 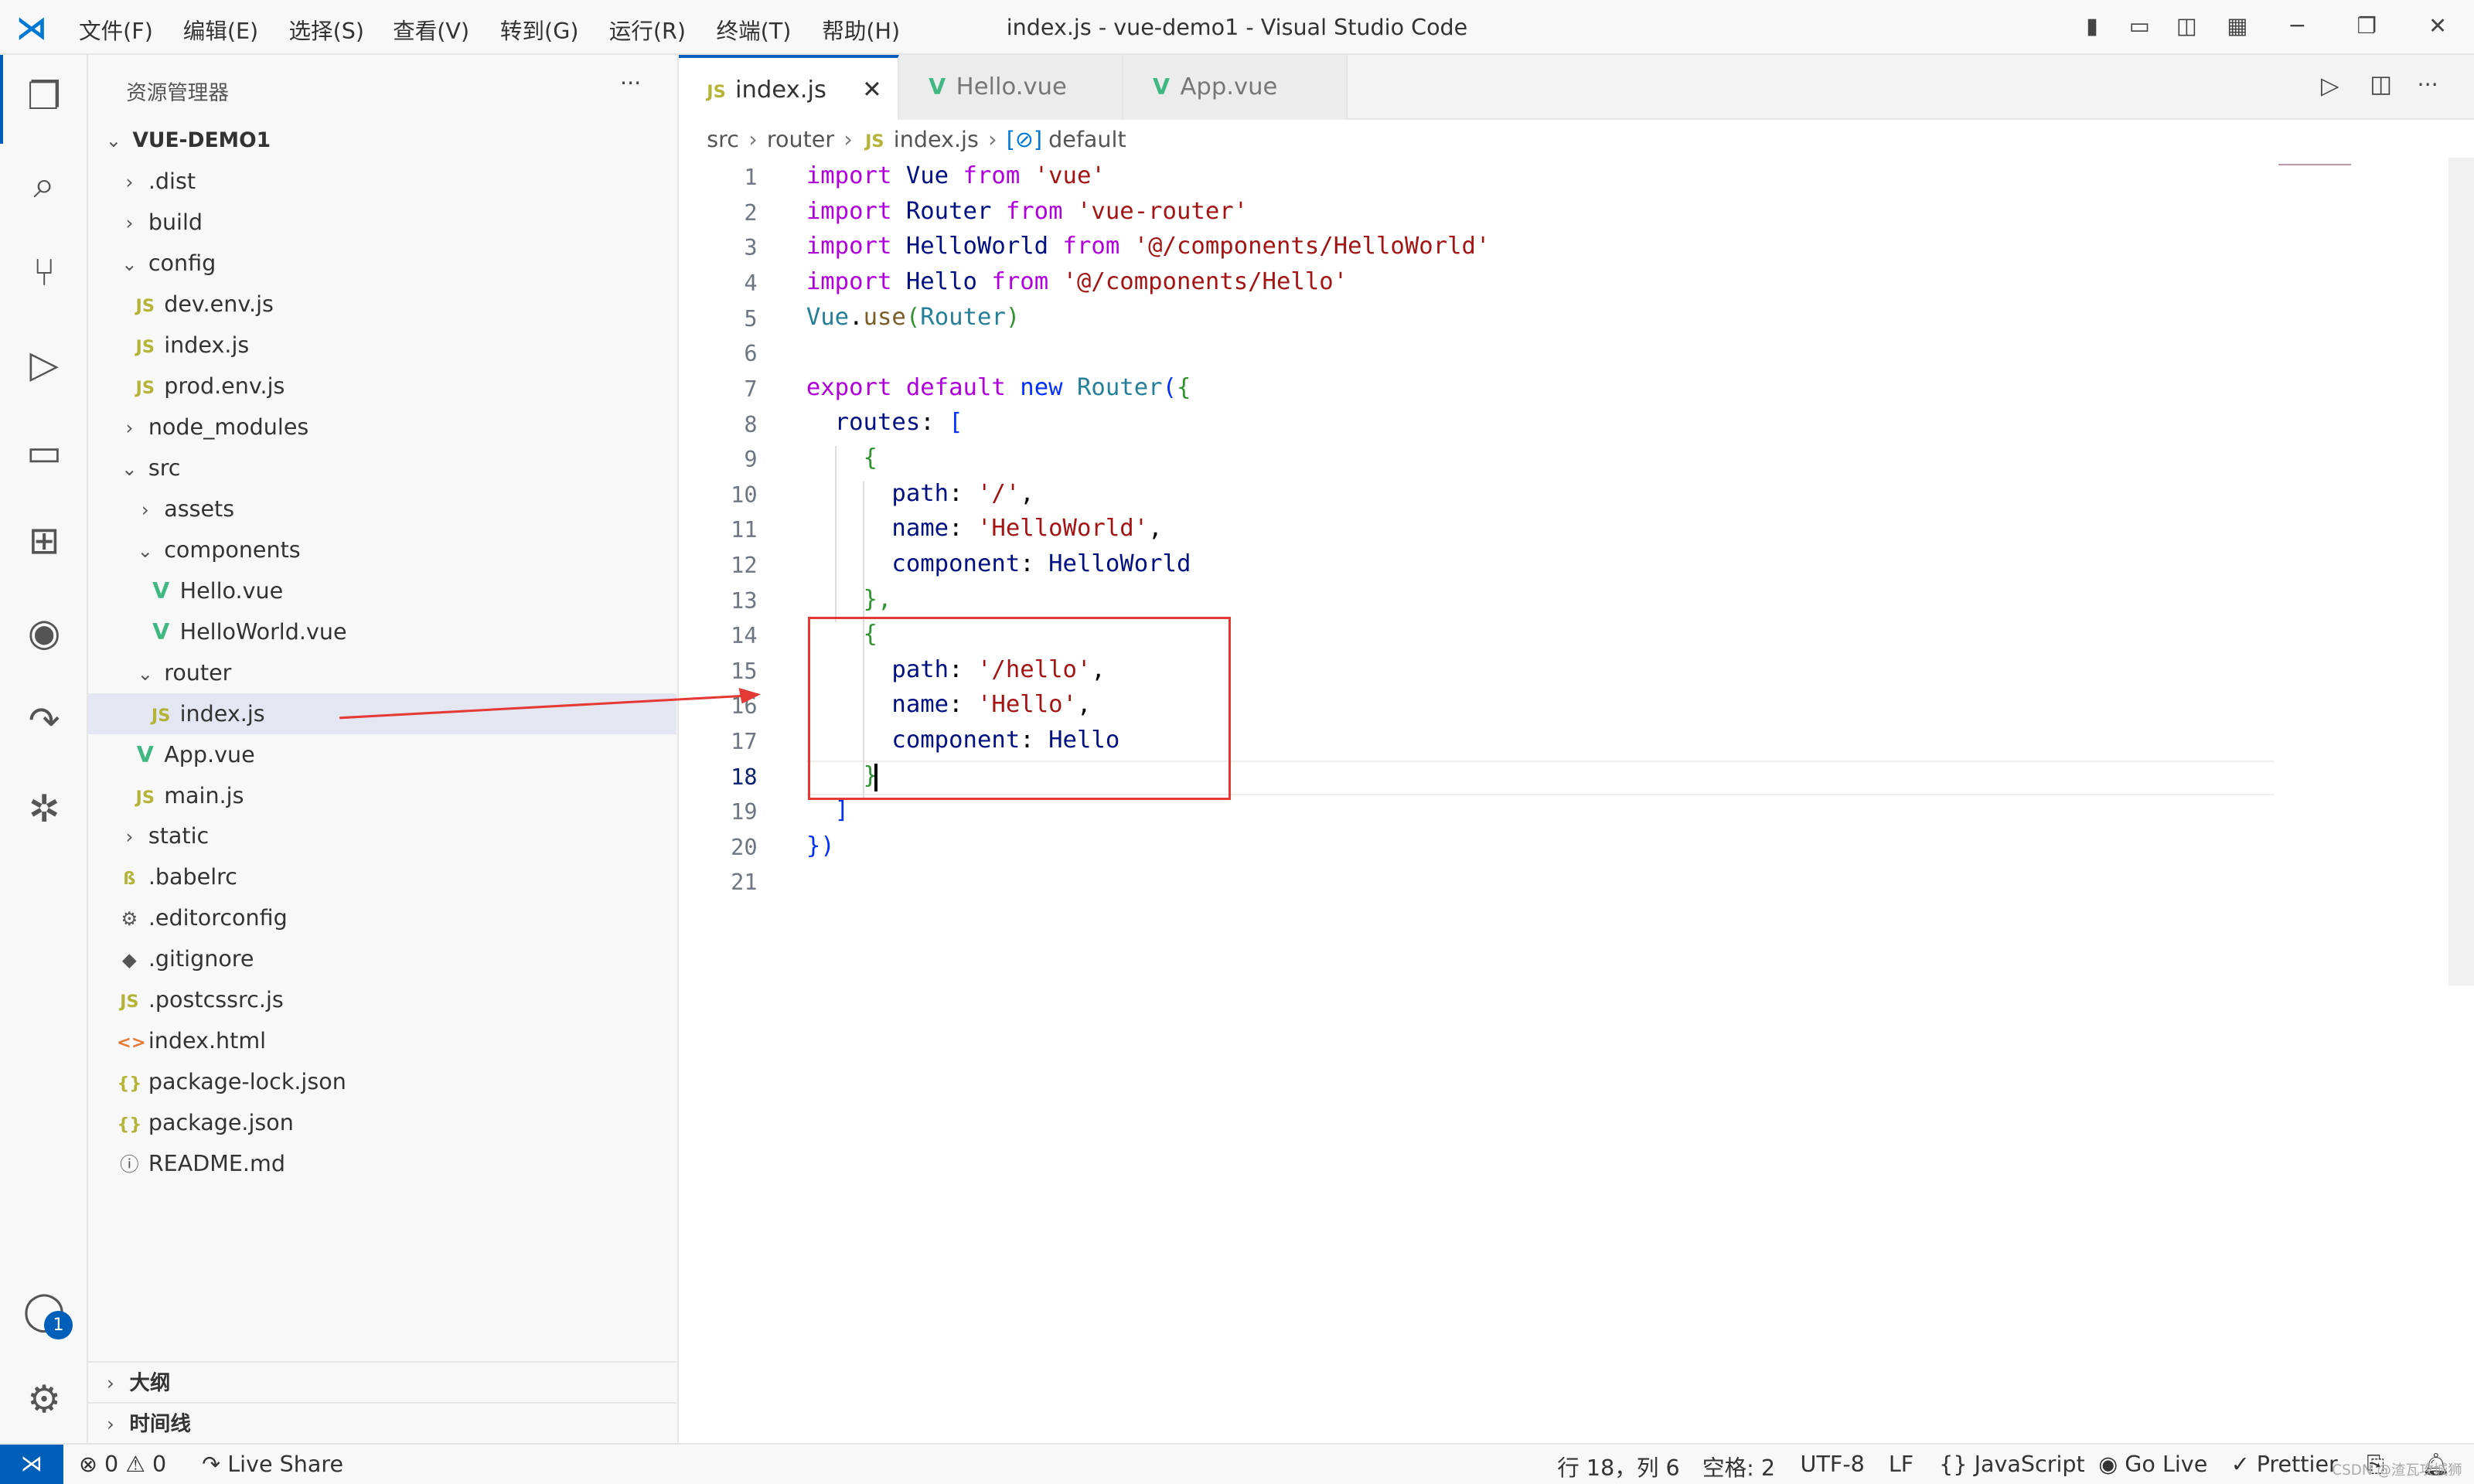 What do you see at coordinates (955, 211) in the screenshot?
I see `code-token: Router` at bounding box center [955, 211].